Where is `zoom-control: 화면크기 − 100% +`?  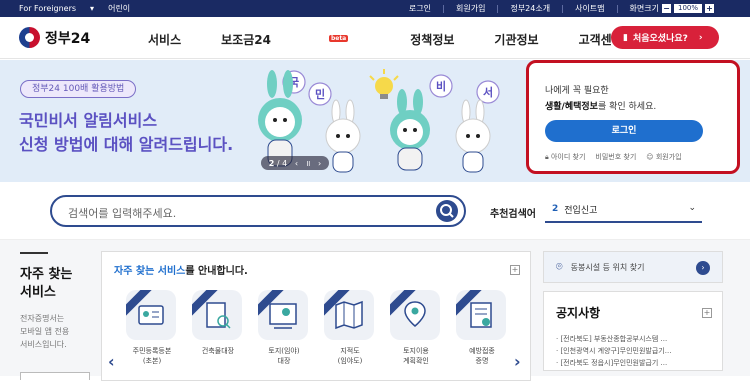
zoom-control: 화면크기 − 100% + is located at coordinates (672, 8).